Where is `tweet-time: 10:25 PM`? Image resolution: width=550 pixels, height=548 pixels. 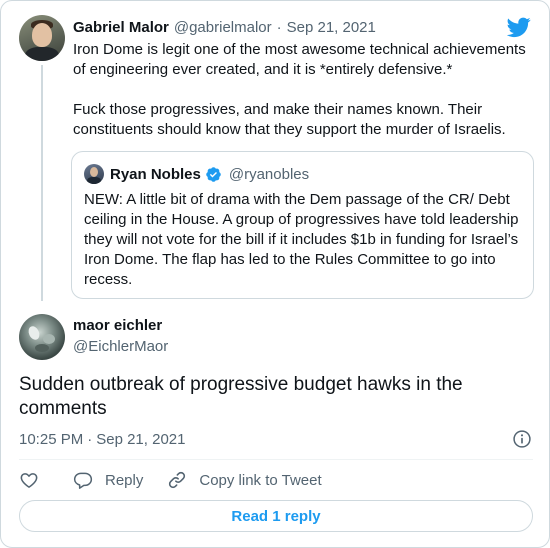 tweet-time: 10:25 PM is located at coordinates (51, 439).